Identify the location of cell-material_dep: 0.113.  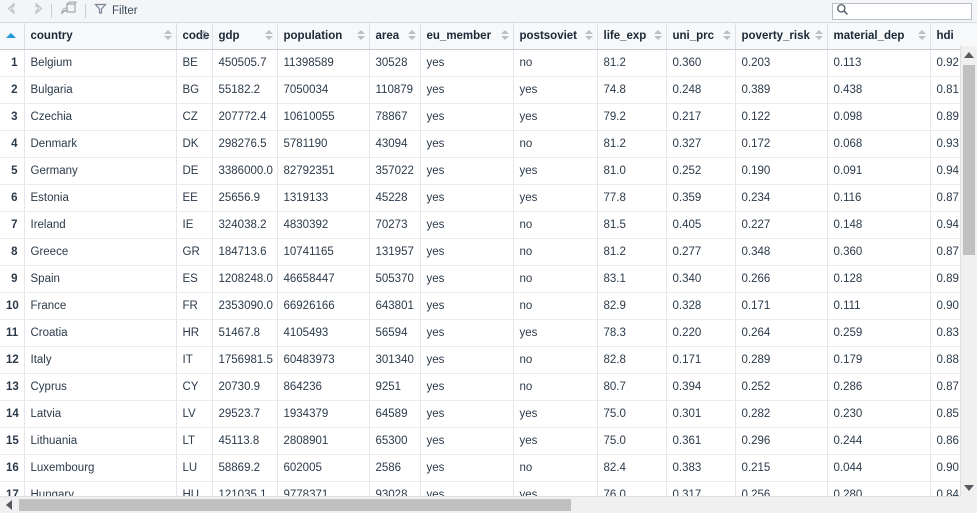
(879, 63).